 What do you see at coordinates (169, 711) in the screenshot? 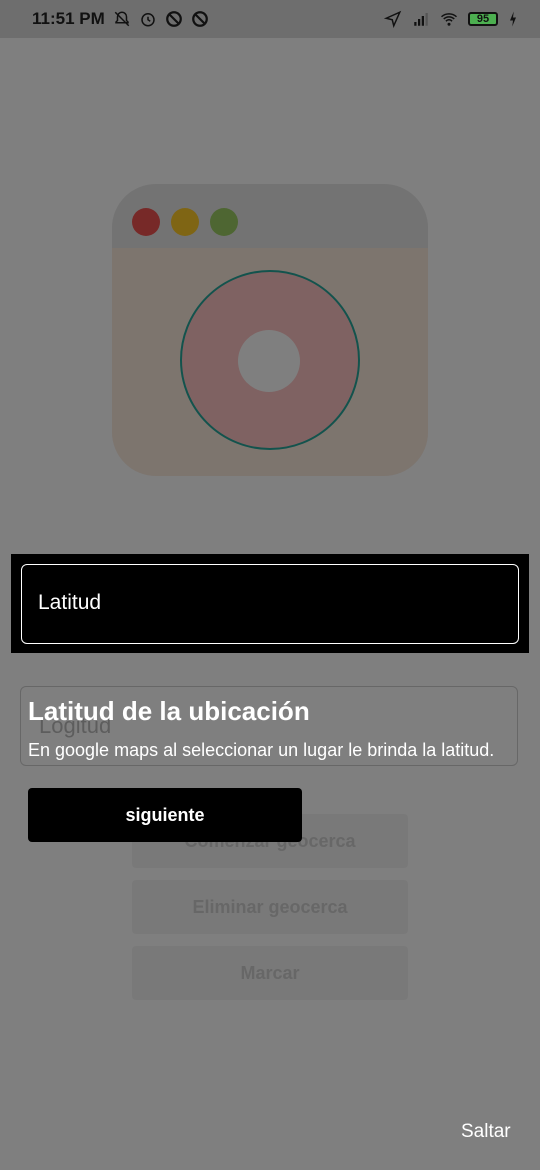
I see `tip-title: Latitud de la ubicación` at bounding box center [169, 711].